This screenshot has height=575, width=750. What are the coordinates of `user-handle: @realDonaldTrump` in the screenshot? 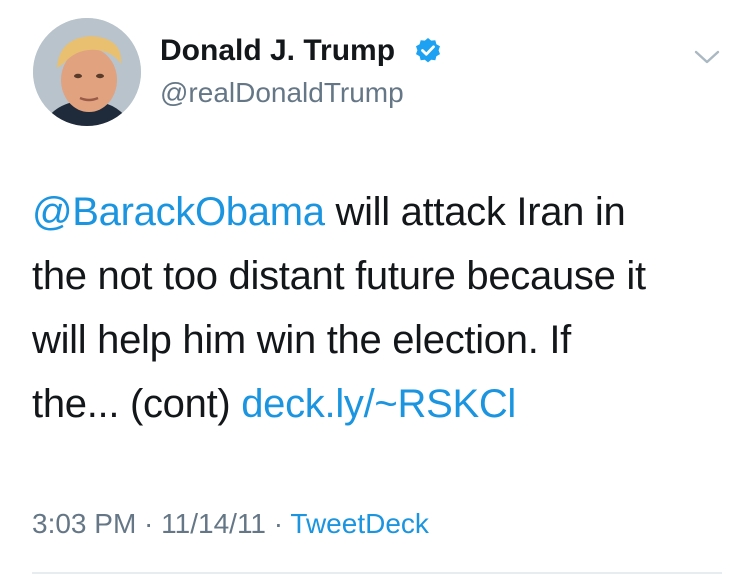 It's located at (282, 93).